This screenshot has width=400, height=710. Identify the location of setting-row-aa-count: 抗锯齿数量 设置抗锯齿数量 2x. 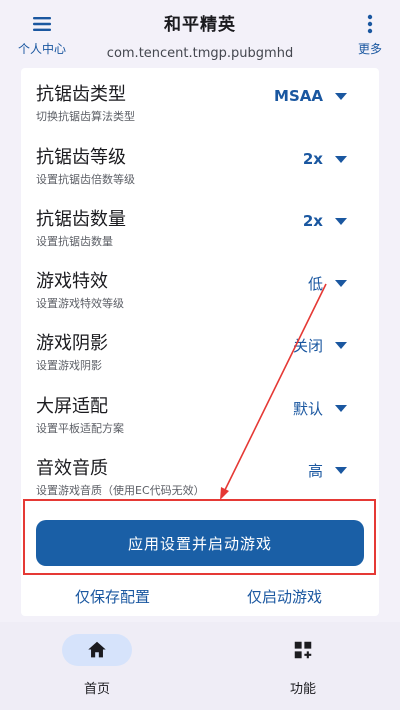
(200, 223).